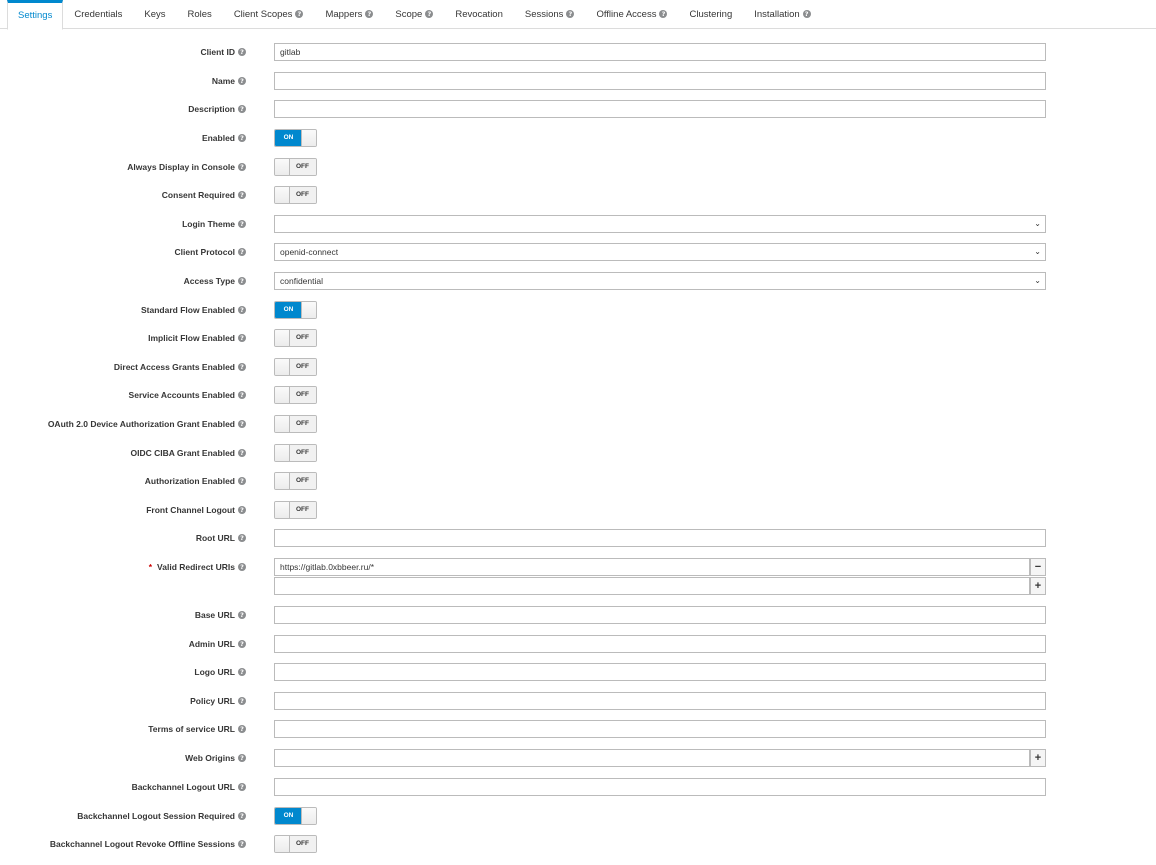  Describe the element at coordinates (295, 338) in the screenshot. I see `implicit-flow-toggle: OFF` at that location.